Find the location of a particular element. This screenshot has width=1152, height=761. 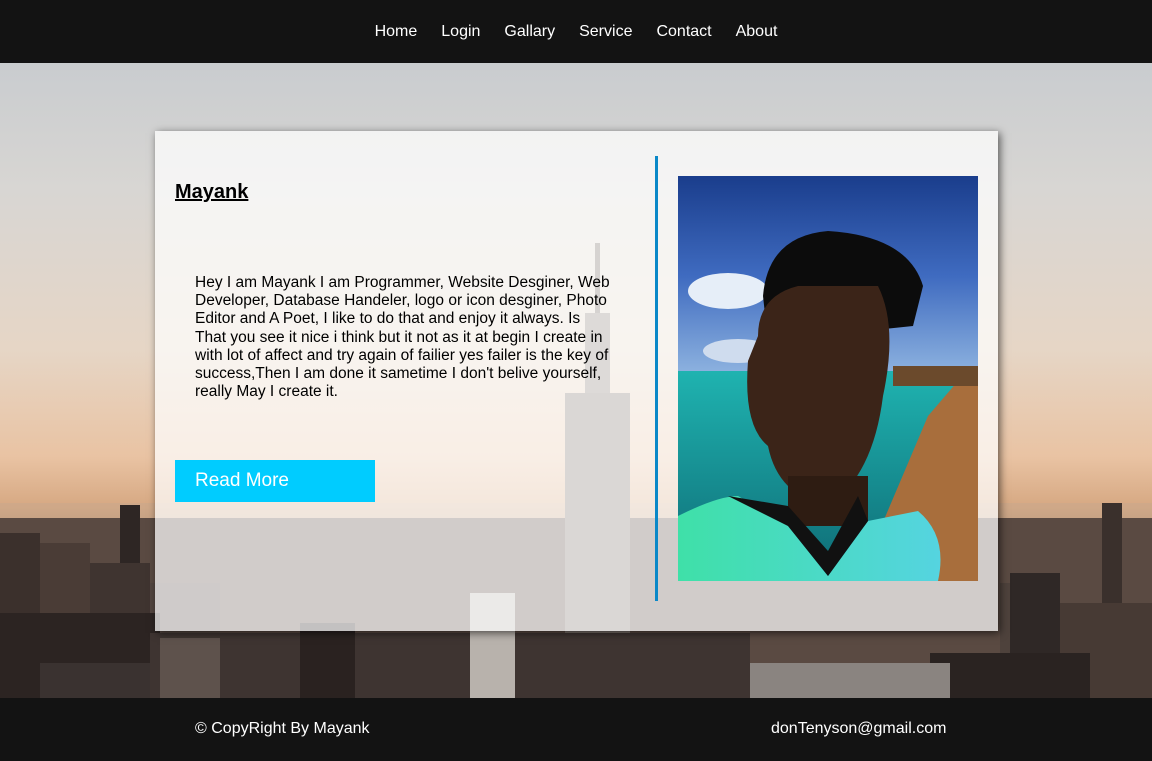

nav-link-gallary: Gallary is located at coordinates (529, 31).